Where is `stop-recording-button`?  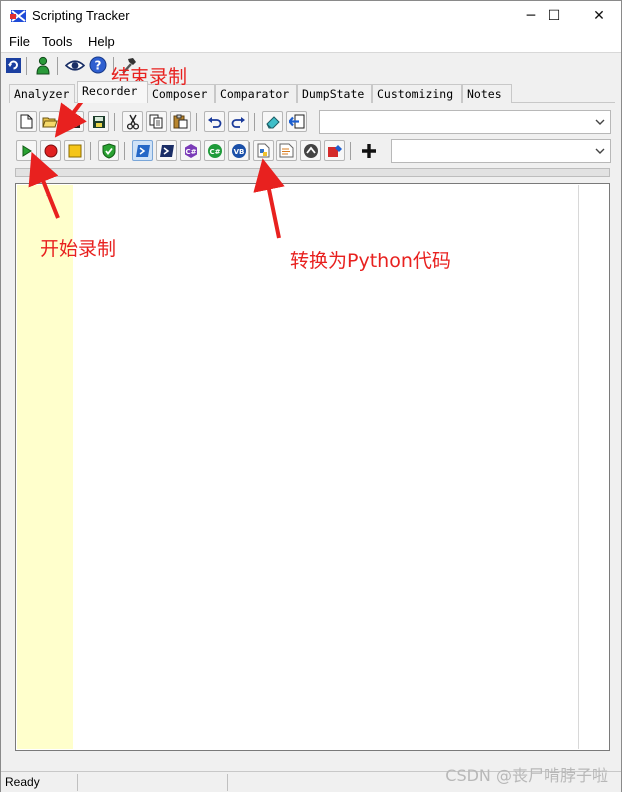
stop-recording-button is located at coordinates (74, 150).